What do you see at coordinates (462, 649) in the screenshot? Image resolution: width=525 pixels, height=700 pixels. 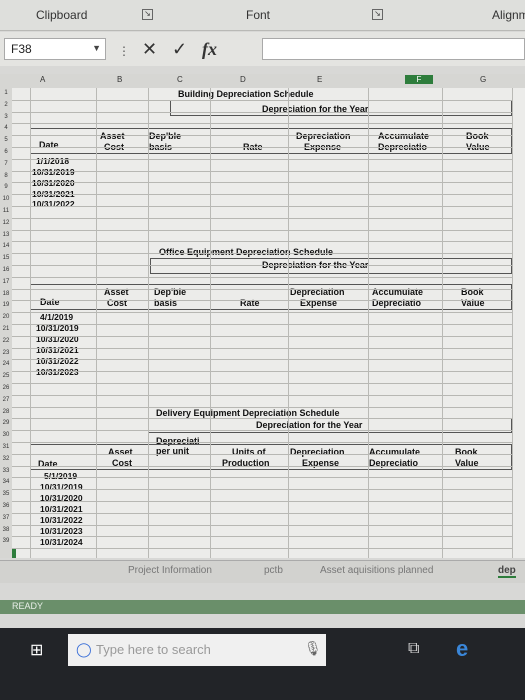 I see `edge-browser-icon: e` at bounding box center [462, 649].